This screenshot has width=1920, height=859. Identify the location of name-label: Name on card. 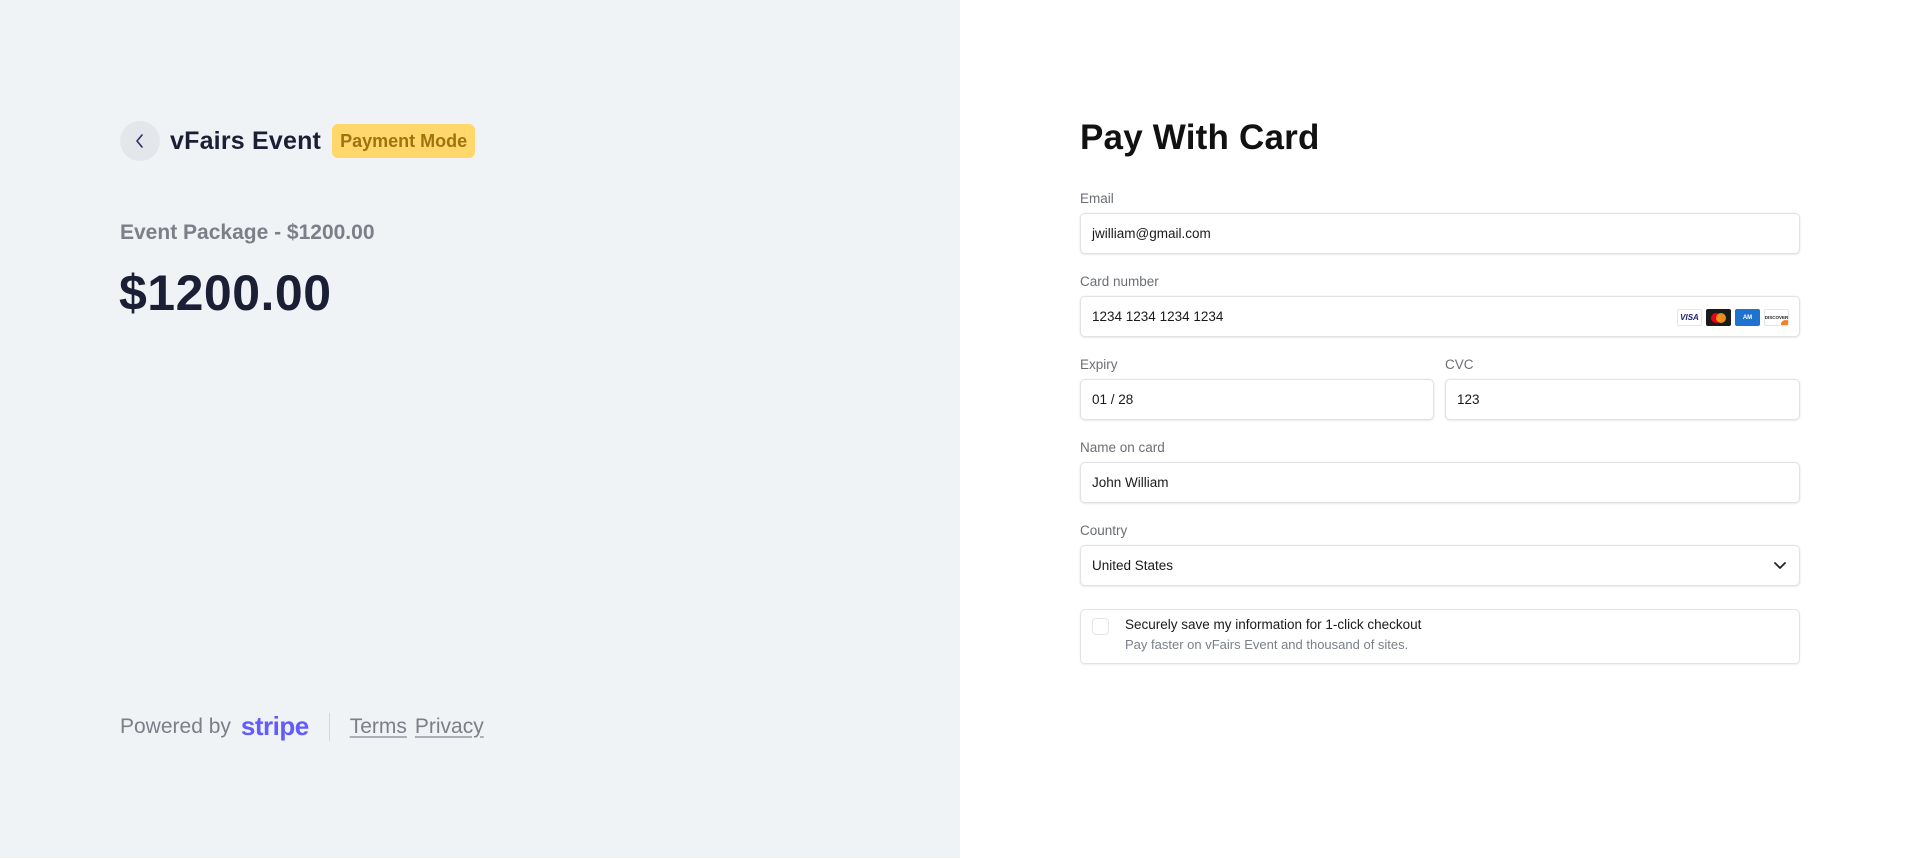
(1122, 447).